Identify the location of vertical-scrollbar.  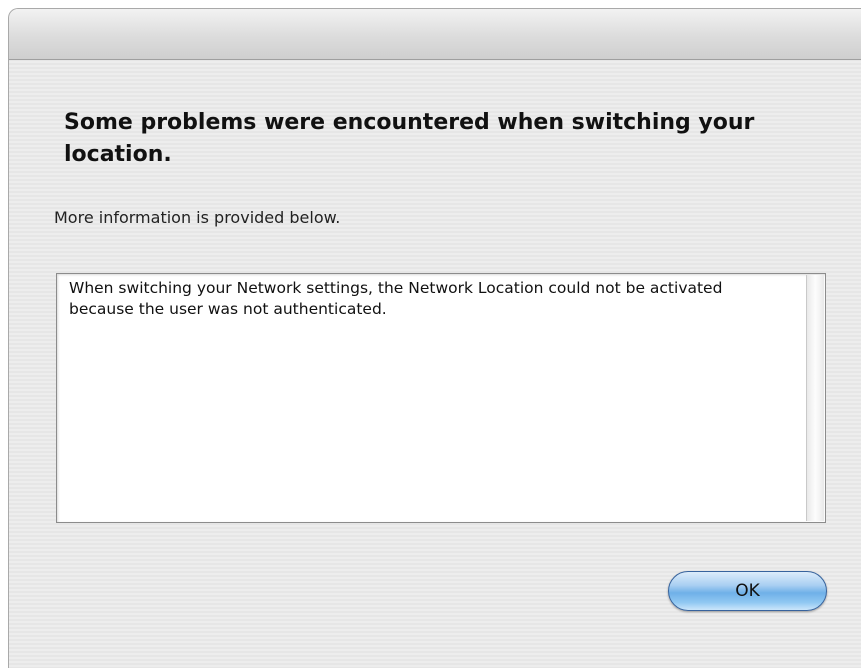
(815, 398).